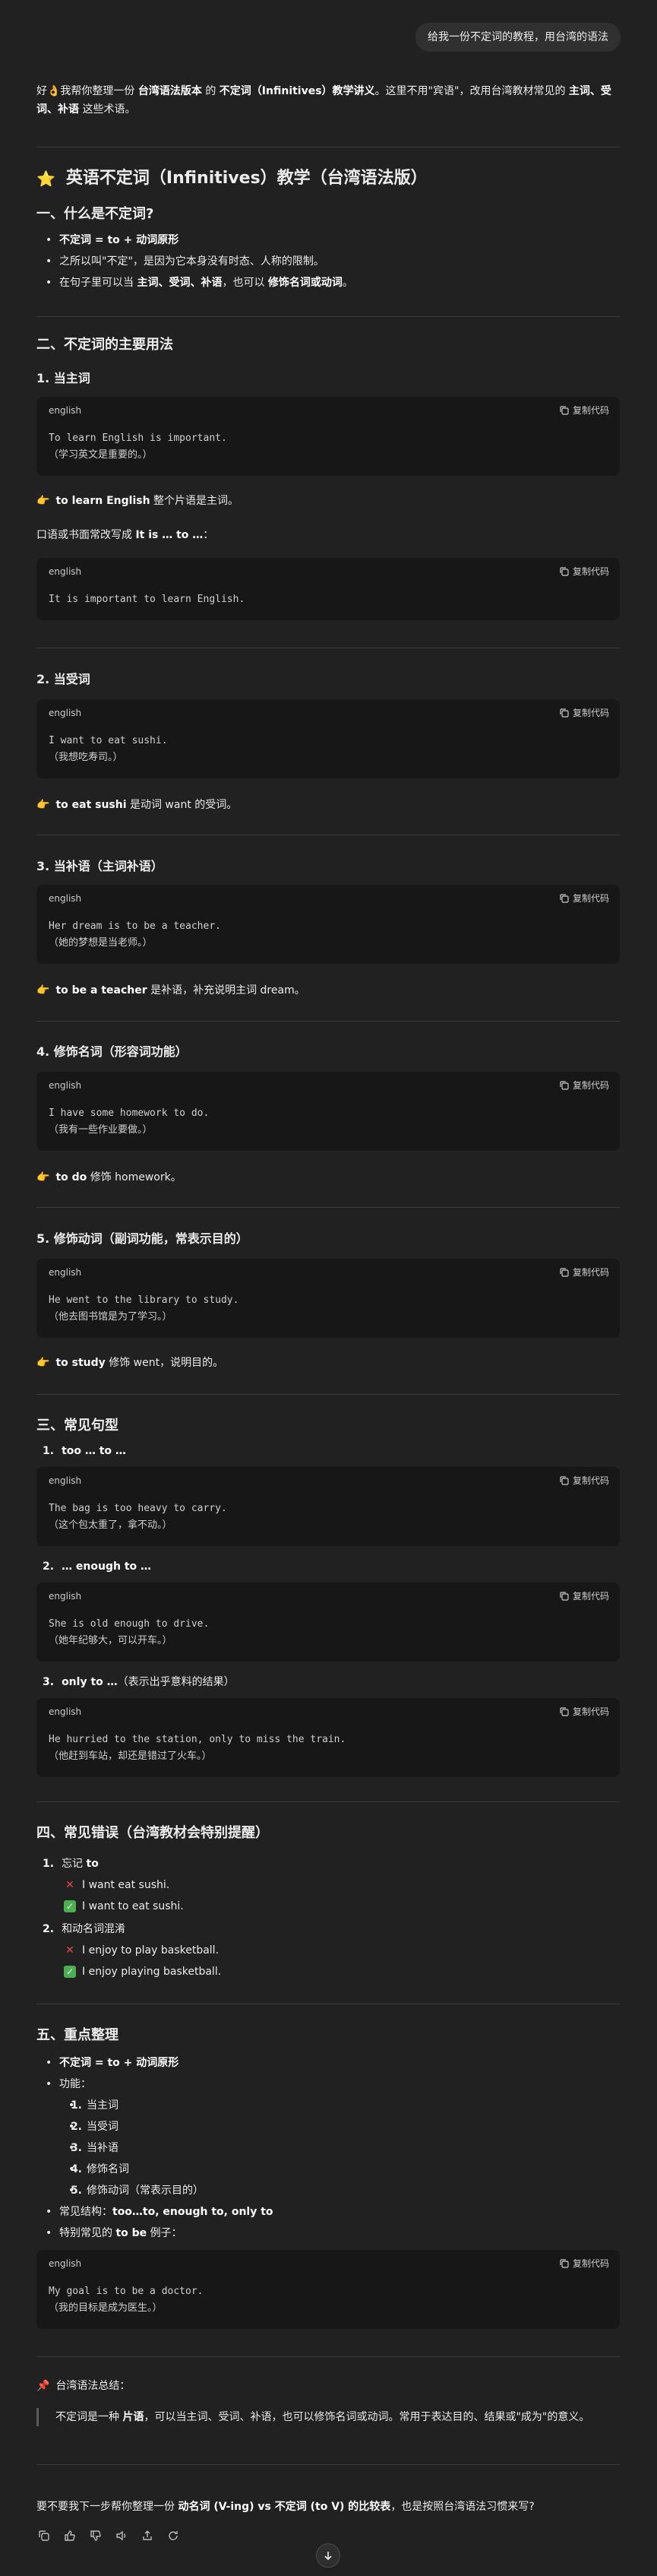  What do you see at coordinates (232, 178) in the screenshot?
I see `page-title: ⭐ 英语不定词（Infinitives）教学（台湾语法版）` at bounding box center [232, 178].